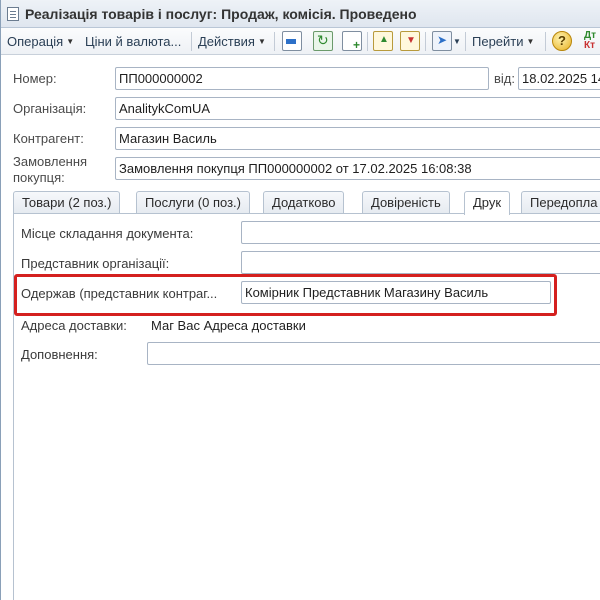  What do you see at coordinates (420, 262) in the screenshot?
I see `org-representative-field` at bounding box center [420, 262].